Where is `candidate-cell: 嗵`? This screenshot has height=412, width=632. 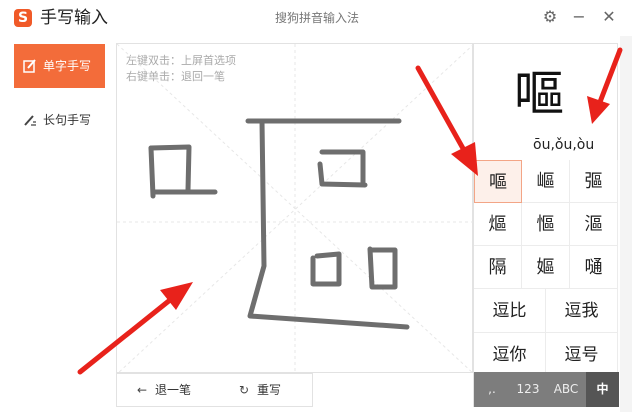 candidate-cell: 嗵 is located at coordinates (594, 267).